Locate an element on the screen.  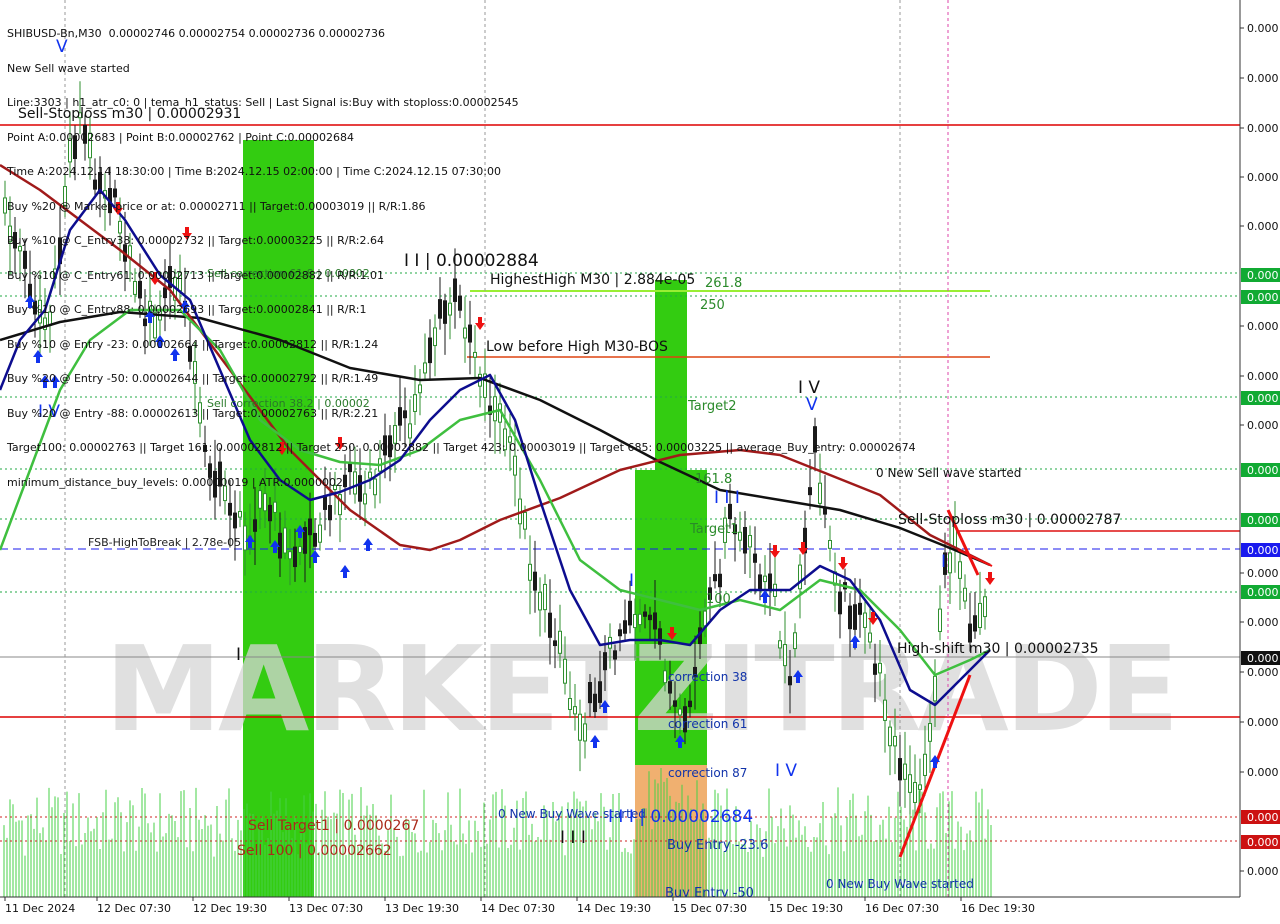
x-tick-label: 16 Dec 19:30 is located at coordinates (998, 908).